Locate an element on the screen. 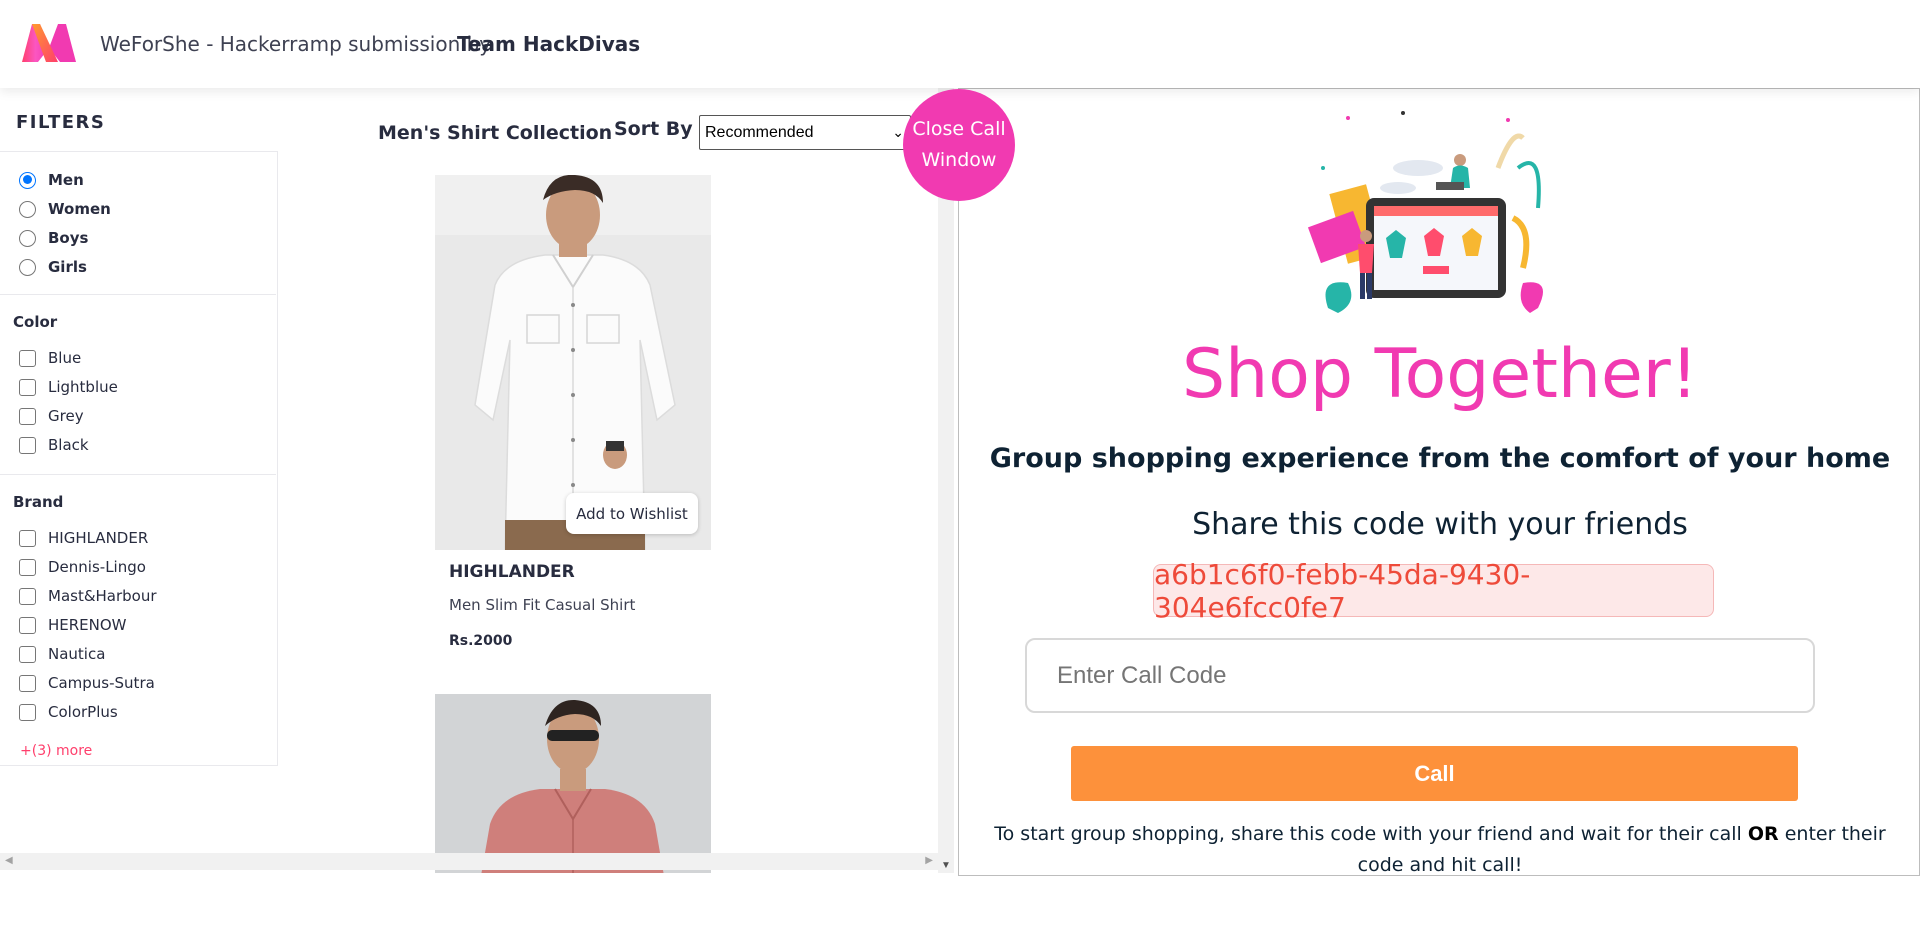 Image resolution: width=1920 pixels, height=935 pixels. brand-label: HIGHLANDER is located at coordinates (98, 538).